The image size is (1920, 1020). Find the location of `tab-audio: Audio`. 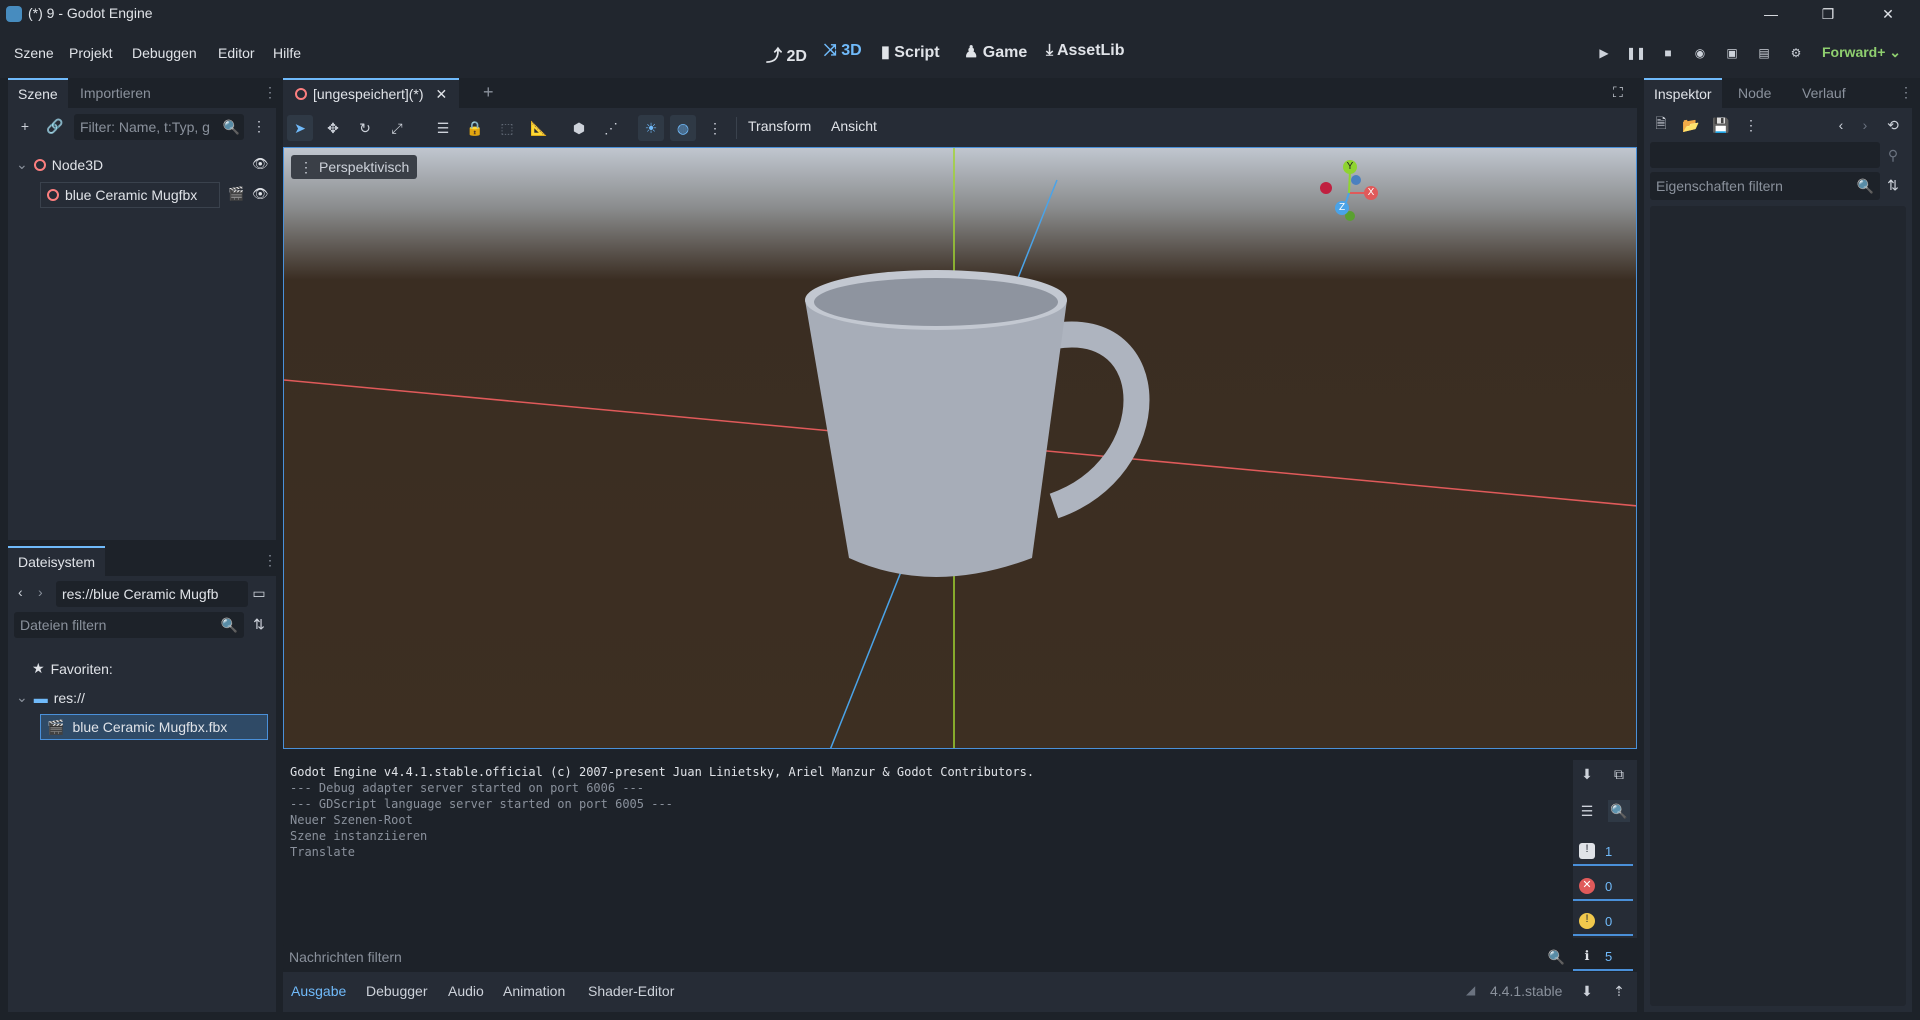

tab-audio: Audio is located at coordinates (466, 991).